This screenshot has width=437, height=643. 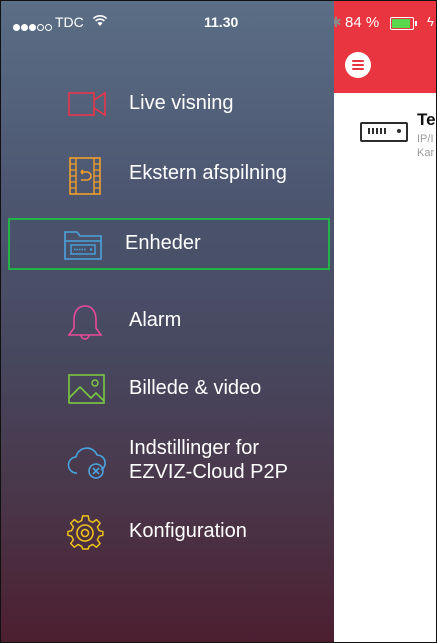 I want to click on device-name: Te, so click(x=426, y=119).